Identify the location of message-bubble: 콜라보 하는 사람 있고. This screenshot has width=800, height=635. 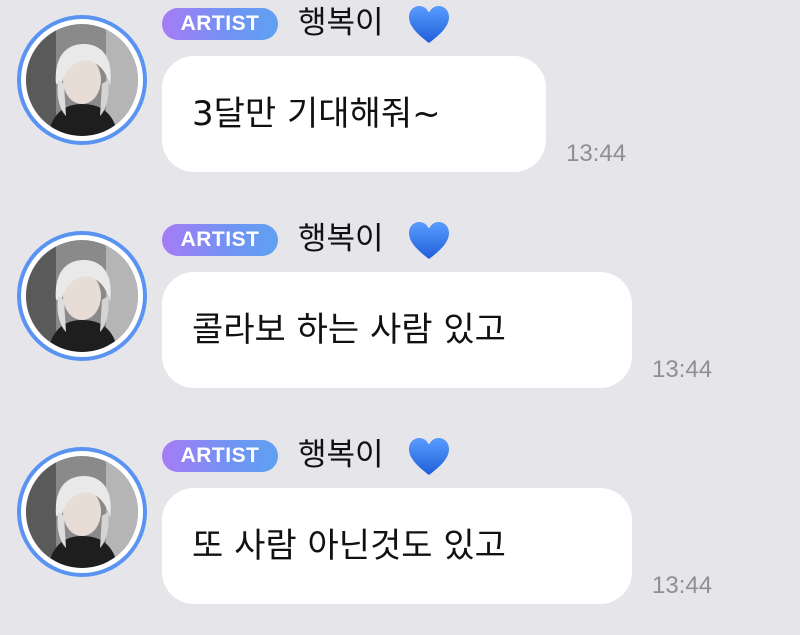
(397, 330).